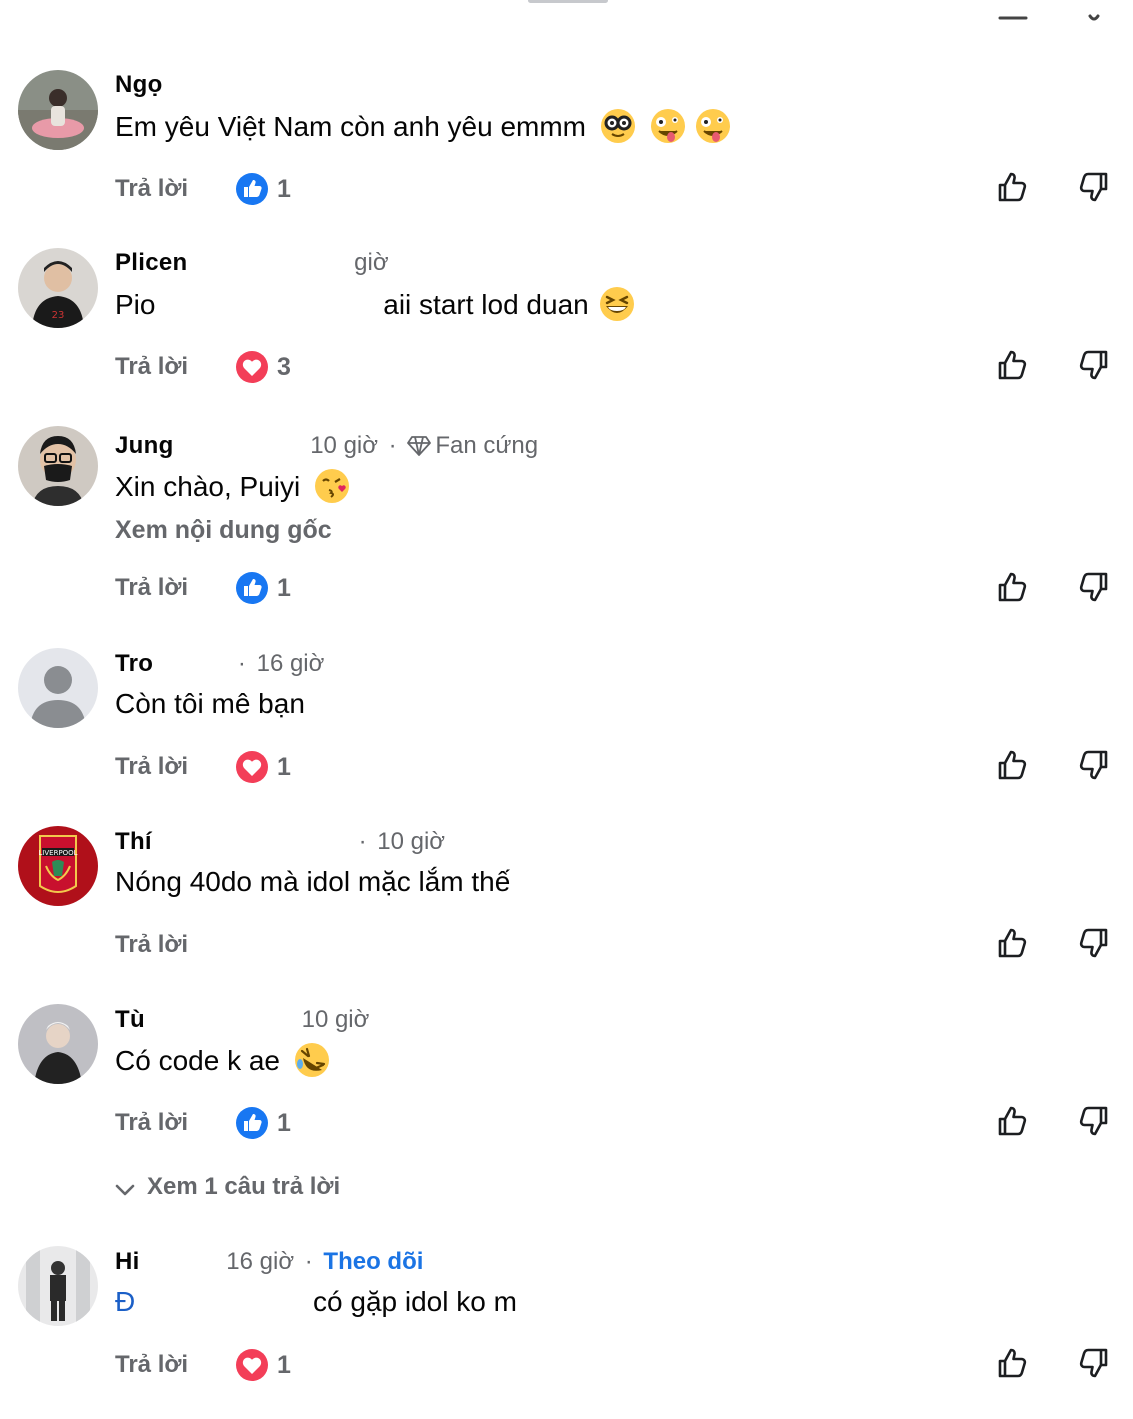 The image size is (1133, 1419). I want to click on author-name: Thí, so click(133, 841).